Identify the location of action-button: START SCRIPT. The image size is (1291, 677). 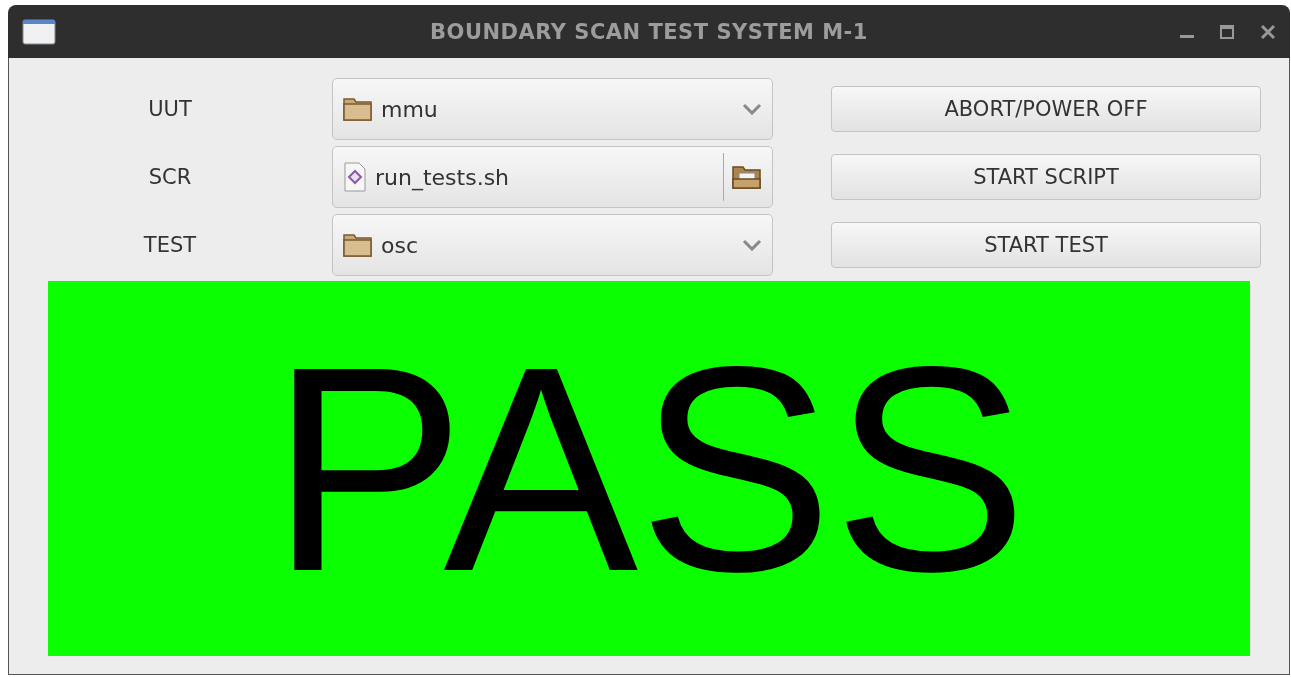
(1046, 177).